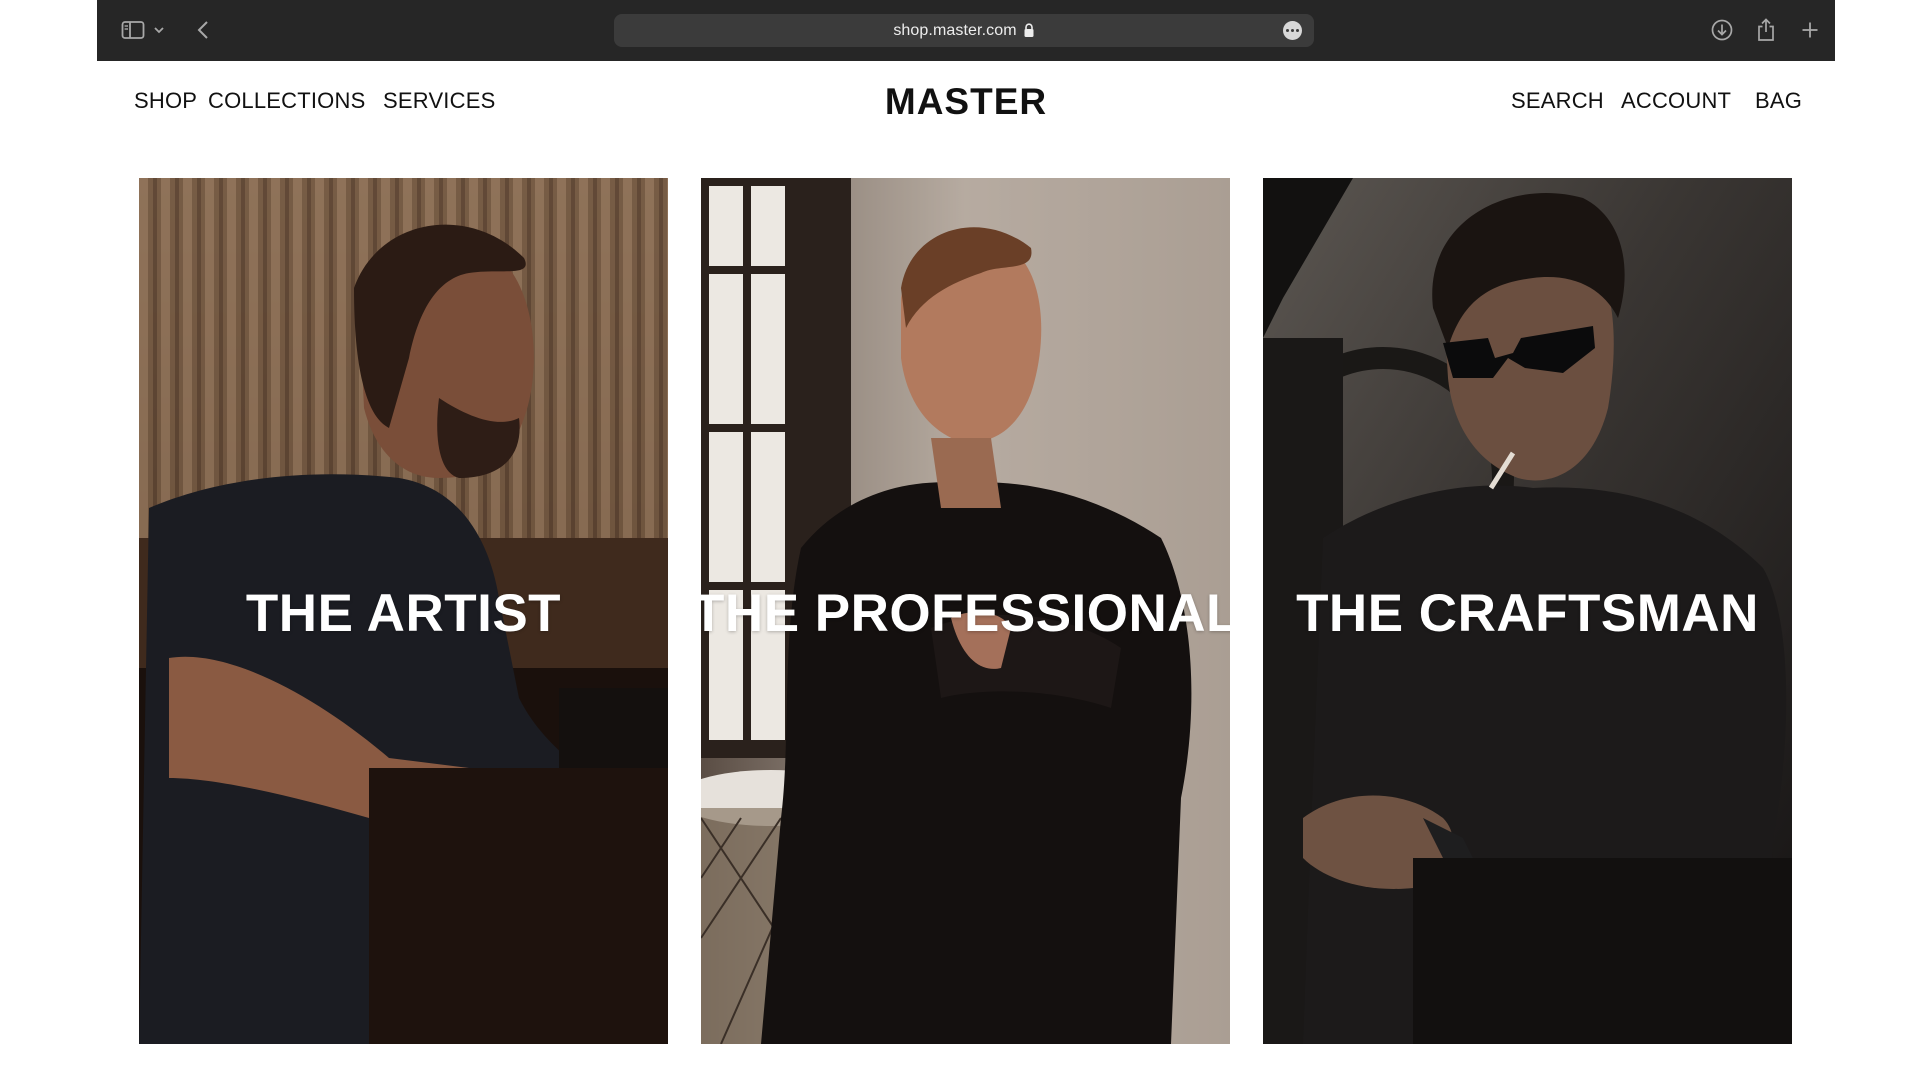  I want to click on browser-toolbar: shop.master.com, so click(966, 30).